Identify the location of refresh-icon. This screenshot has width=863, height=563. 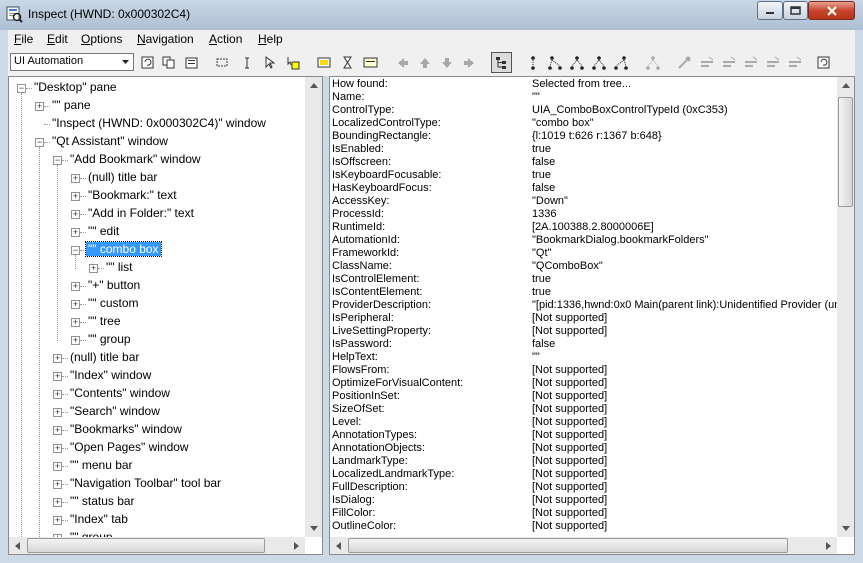
(147, 62).